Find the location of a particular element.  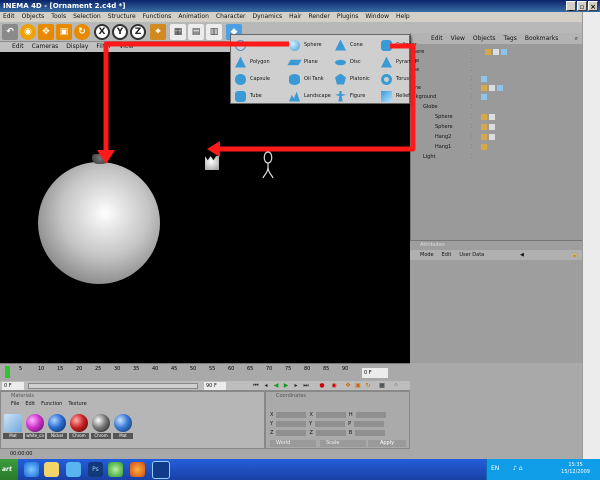

key-points-icon: ⁘ is located at coordinates (396, 386).